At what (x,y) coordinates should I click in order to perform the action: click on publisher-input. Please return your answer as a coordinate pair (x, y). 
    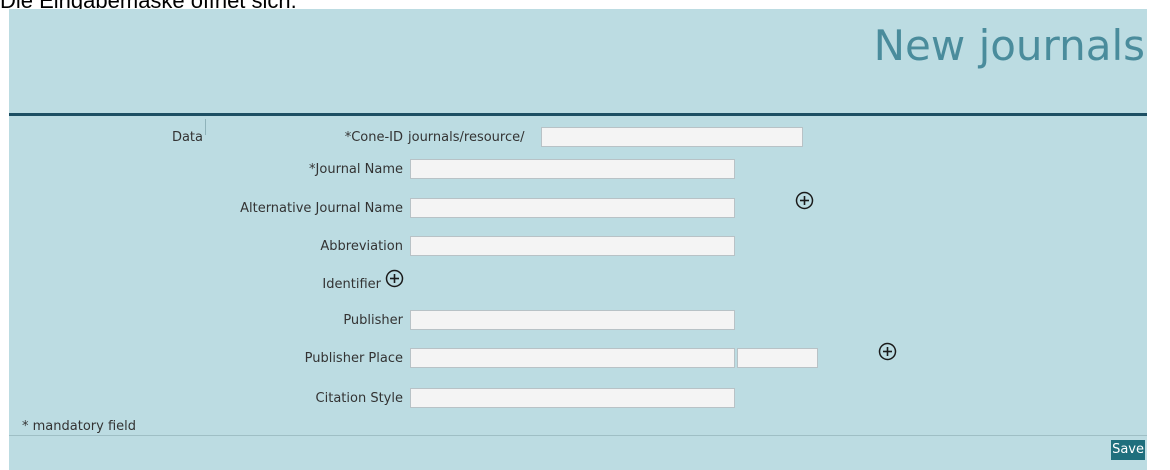
    Looking at the image, I should click on (572, 320).